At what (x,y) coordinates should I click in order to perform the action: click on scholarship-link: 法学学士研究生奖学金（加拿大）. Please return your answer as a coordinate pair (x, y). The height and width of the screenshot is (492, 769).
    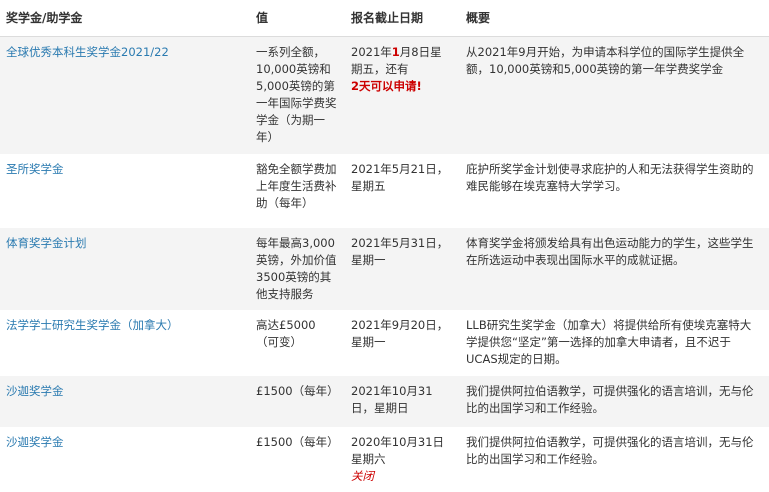
    Looking at the image, I should click on (92, 325).